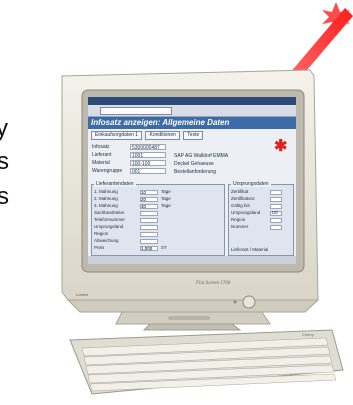 The image size is (353, 405). What do you see at coordinates (189, 318) in the screenshot?
I see `stand-vent` at bounding box center [189, 318].